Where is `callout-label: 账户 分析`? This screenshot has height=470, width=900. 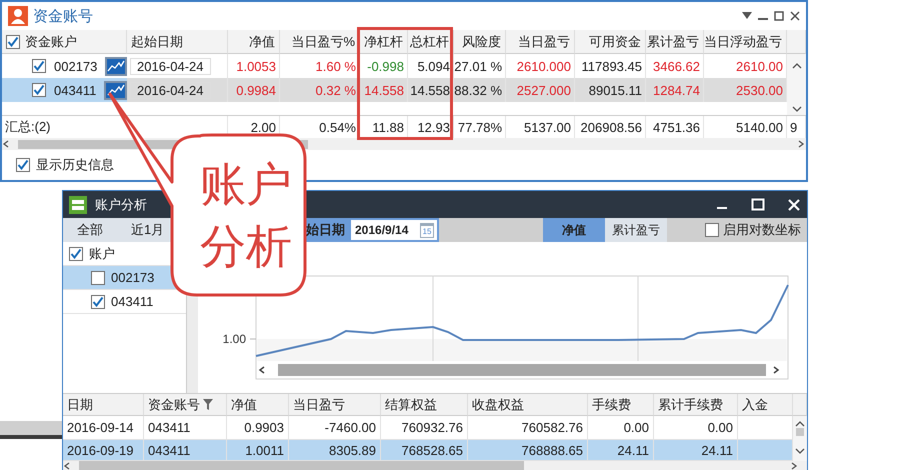 callout-label: 账户 分析 is located at coordinates (246, 215).